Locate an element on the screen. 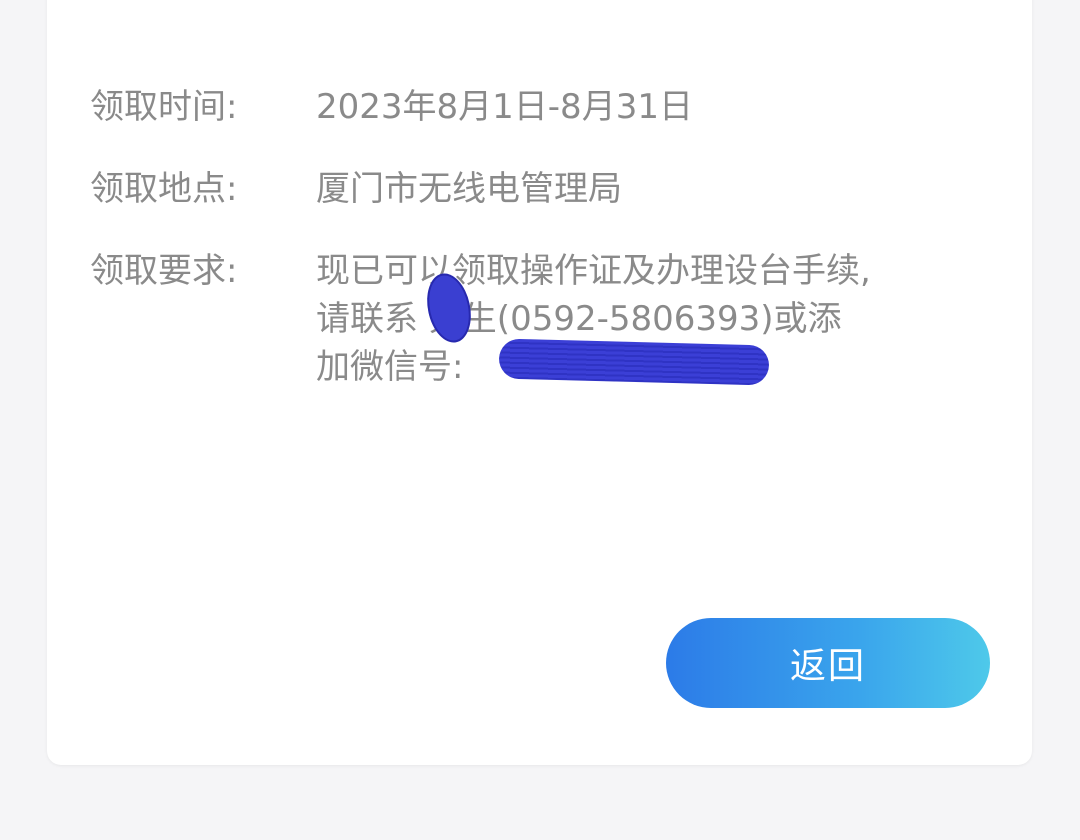 The width and height of the screenshot is (1080, 840). requirement-label: 领取要求: is located at coordinates (164, 271).